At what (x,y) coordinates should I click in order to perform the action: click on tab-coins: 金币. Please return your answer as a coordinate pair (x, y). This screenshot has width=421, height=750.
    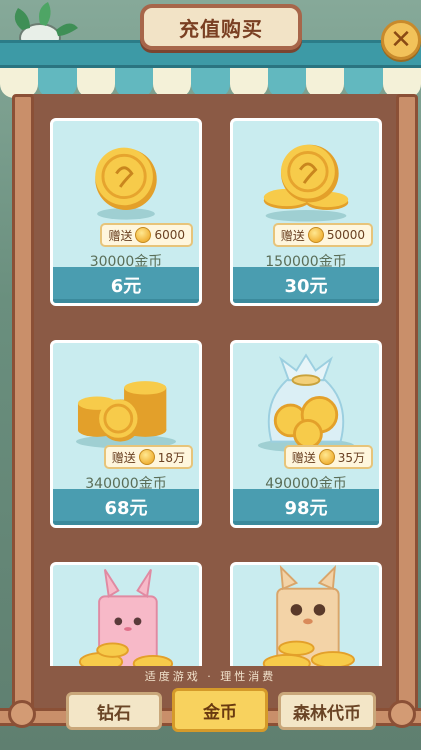
    Looking at the image, I should click on (220, 710).